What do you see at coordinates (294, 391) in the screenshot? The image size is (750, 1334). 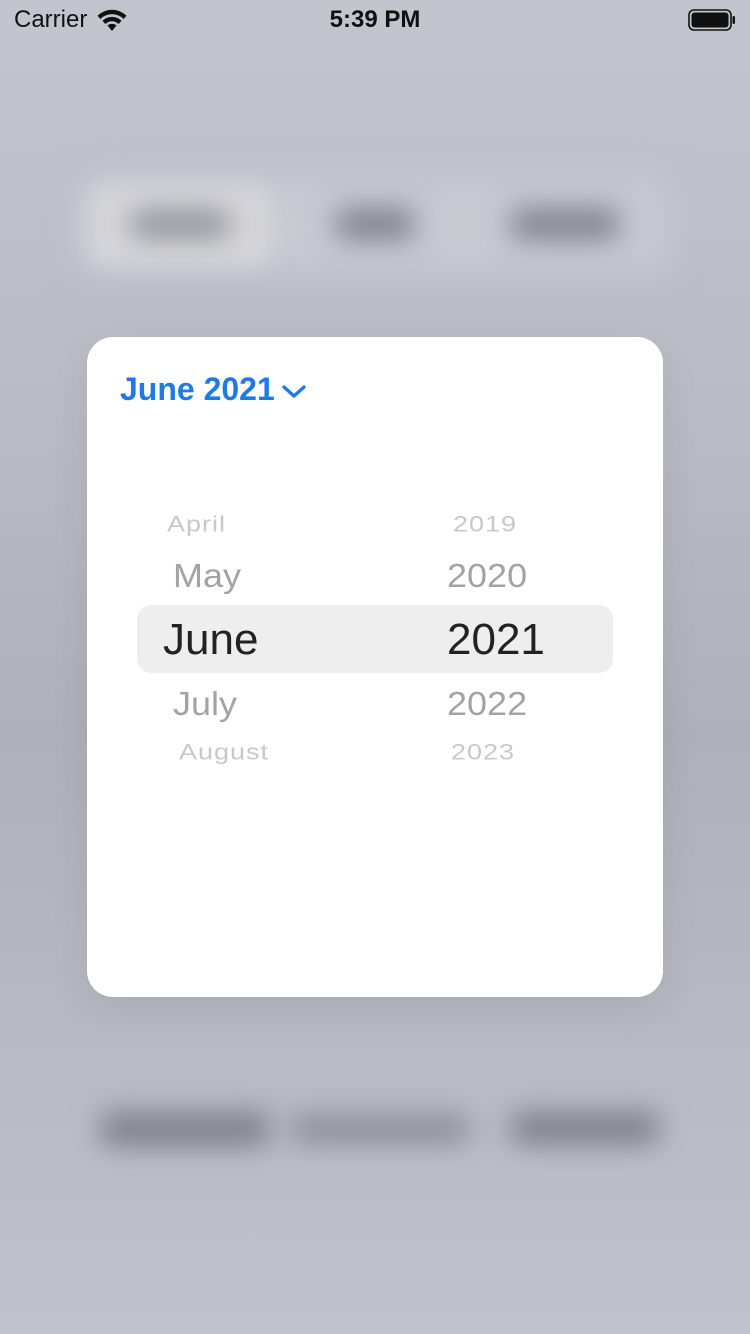 I see `chevron-down-icon` at bounding box center [294, 391].